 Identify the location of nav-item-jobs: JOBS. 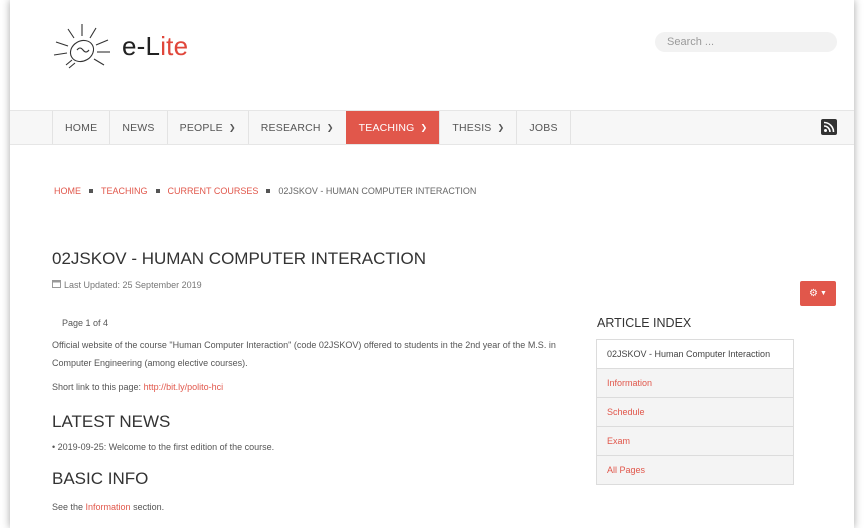
(543, 127).